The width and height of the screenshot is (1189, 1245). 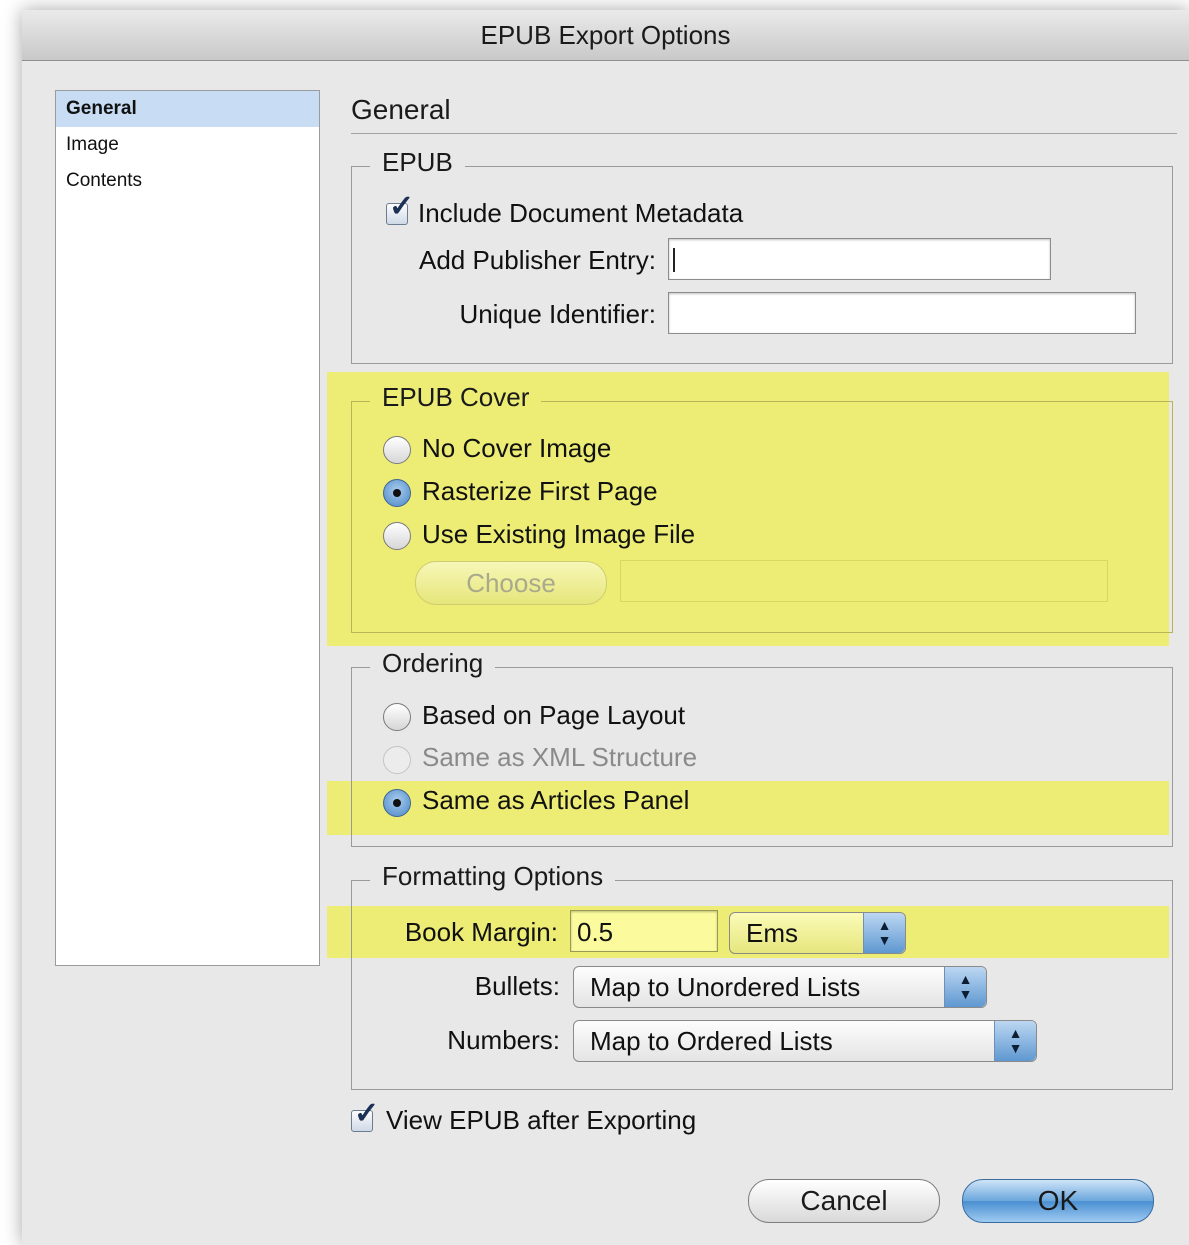 What do you see at coordinates (537, 260) in the screenshot?
I see `publisher-label: Add Publisher Entry:` at bounding box center [537, 260].